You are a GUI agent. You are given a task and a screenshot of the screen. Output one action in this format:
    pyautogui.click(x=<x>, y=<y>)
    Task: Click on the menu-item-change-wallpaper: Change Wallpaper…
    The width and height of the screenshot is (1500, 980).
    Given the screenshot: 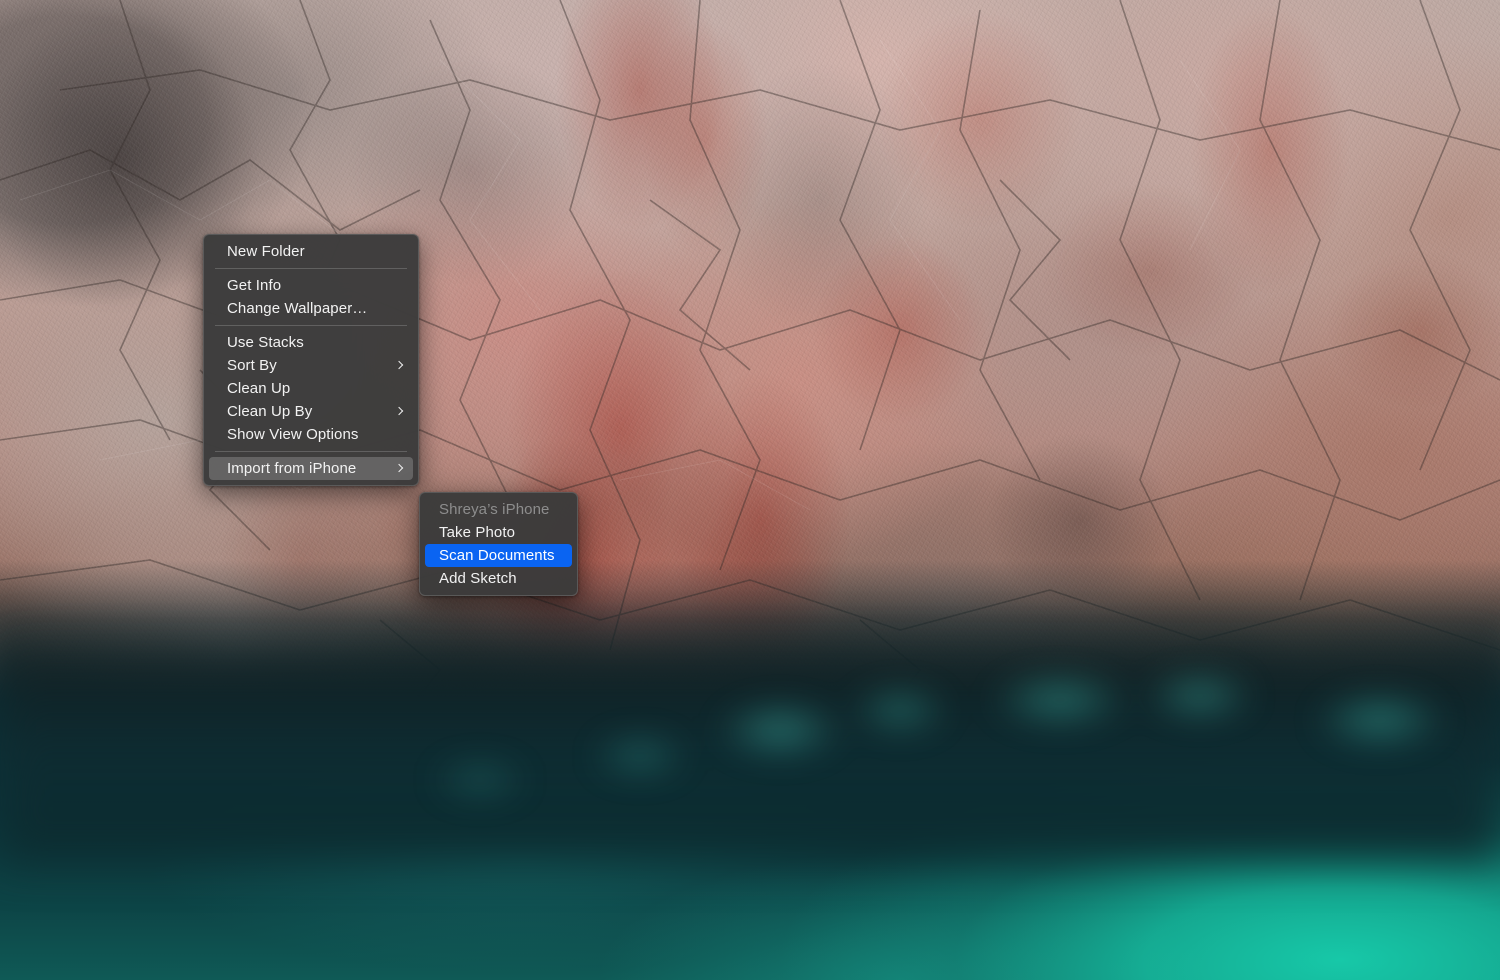 What is the action you would take?
    pyautogui.click(x=311, y=308)
    